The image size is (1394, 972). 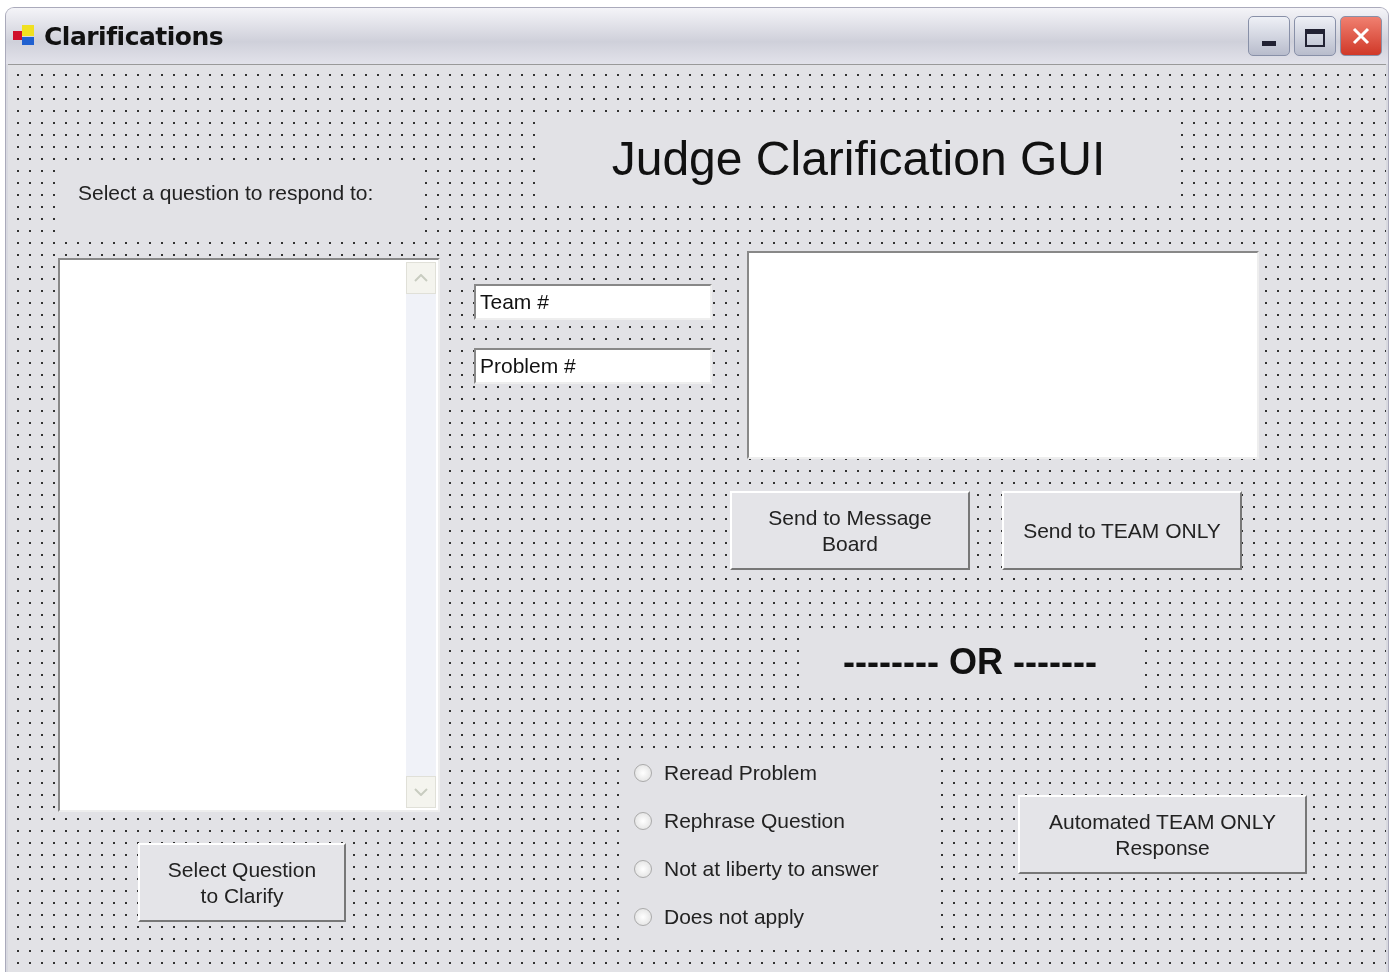 I want to click on radio-label: Not at liberty to answer, so click(x=771, y=869).